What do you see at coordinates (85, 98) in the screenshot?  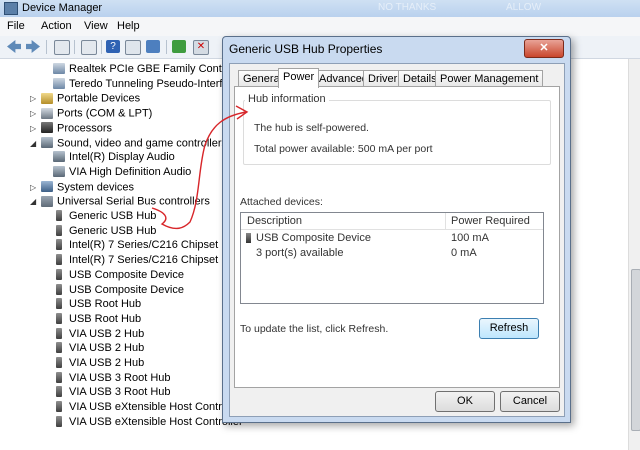 I see `tree-node: ▷ Portable Devices` at bounding box center [85, 98].